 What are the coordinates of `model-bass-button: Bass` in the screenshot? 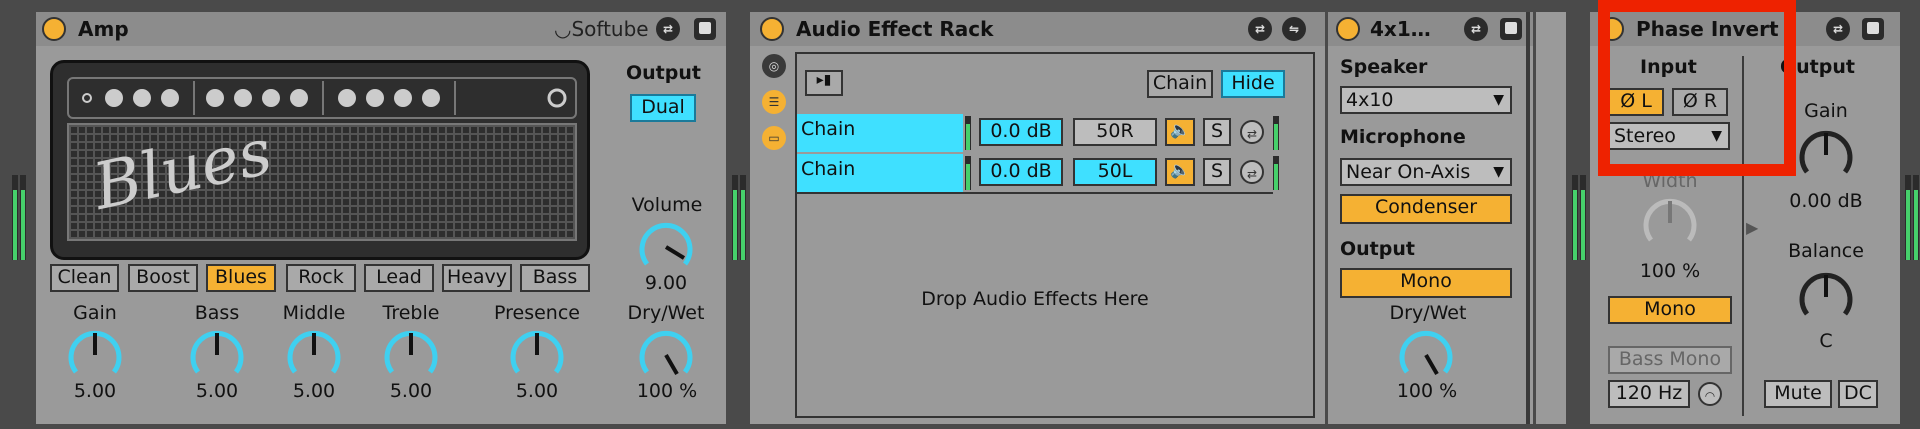 It's located at (555, 278).